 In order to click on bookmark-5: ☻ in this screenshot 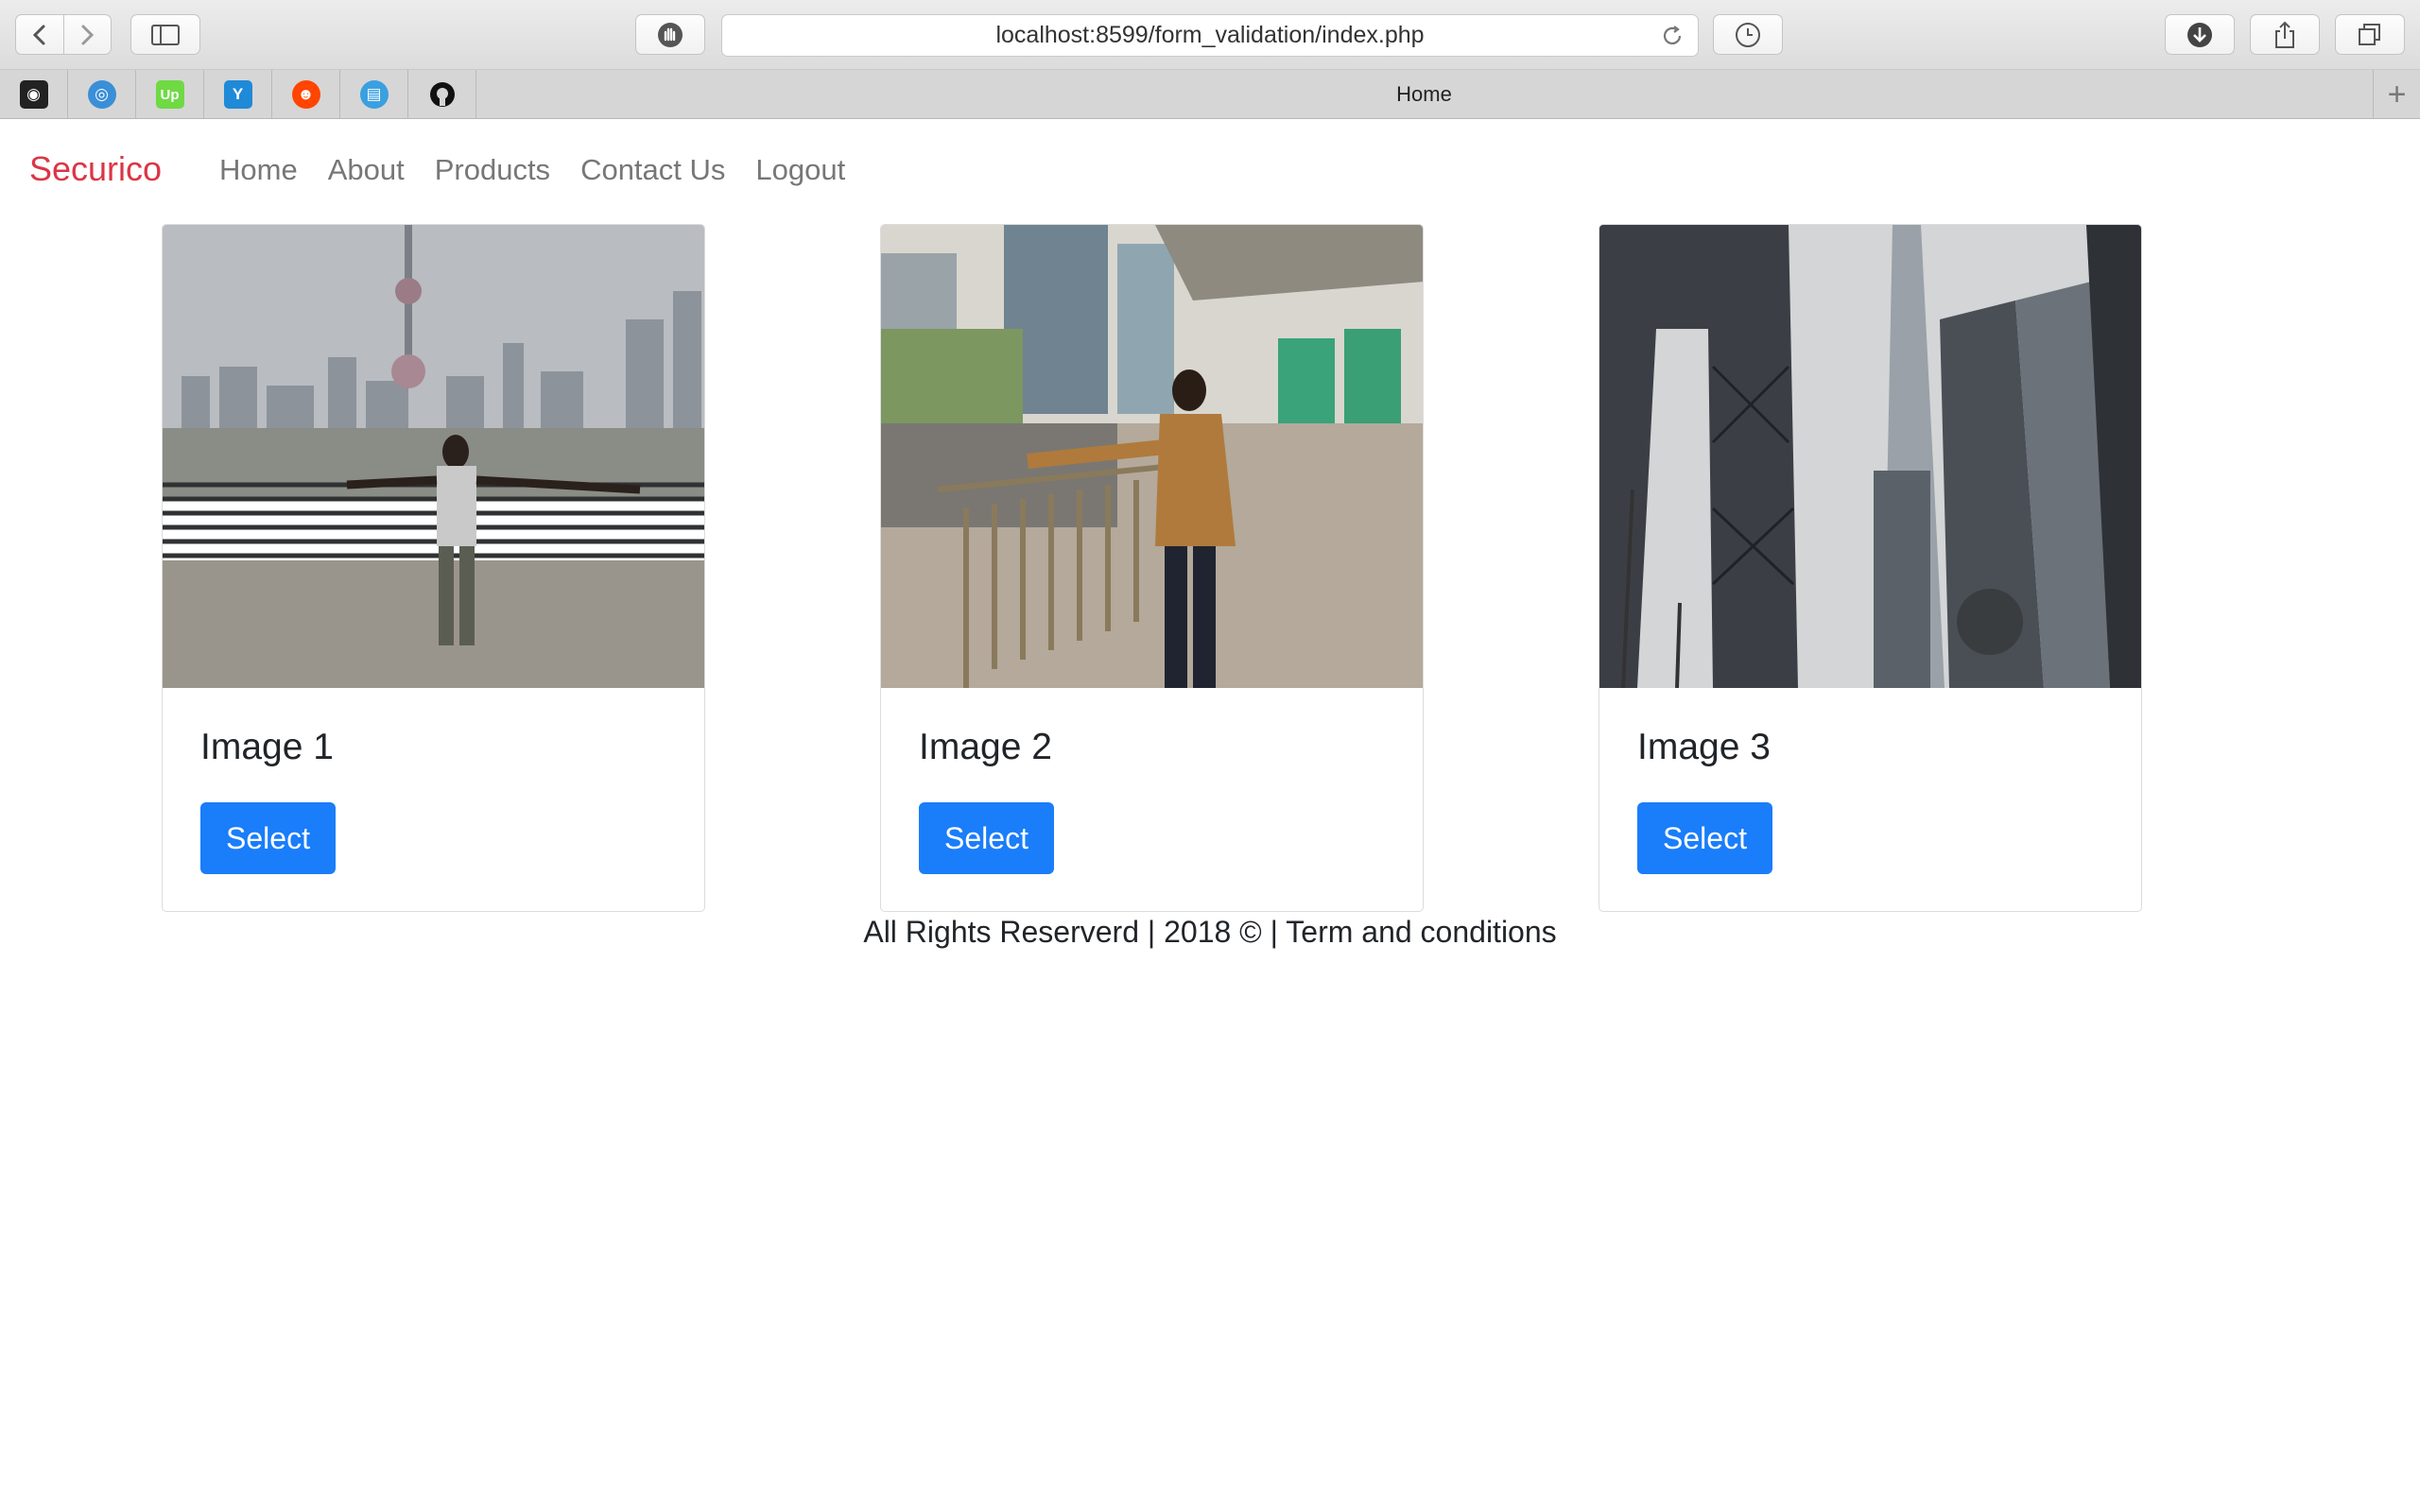, I will do `click(306, 94)`.